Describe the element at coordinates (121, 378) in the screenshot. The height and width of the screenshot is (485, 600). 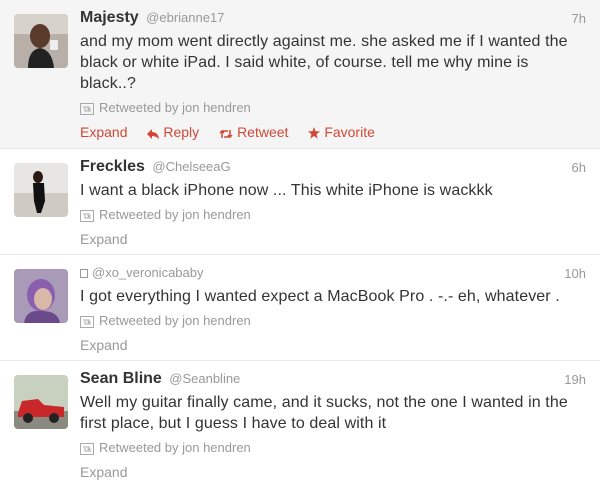
I see `author-name: Sean Bline` at that location.